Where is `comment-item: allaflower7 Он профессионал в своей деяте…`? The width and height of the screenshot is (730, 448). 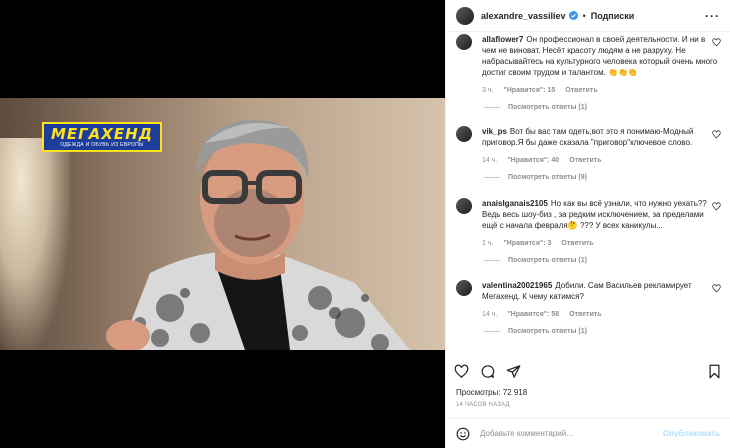 comment-item: allaflower7 Он профессионал в своей деяте… is located at coordinates (588, 72).